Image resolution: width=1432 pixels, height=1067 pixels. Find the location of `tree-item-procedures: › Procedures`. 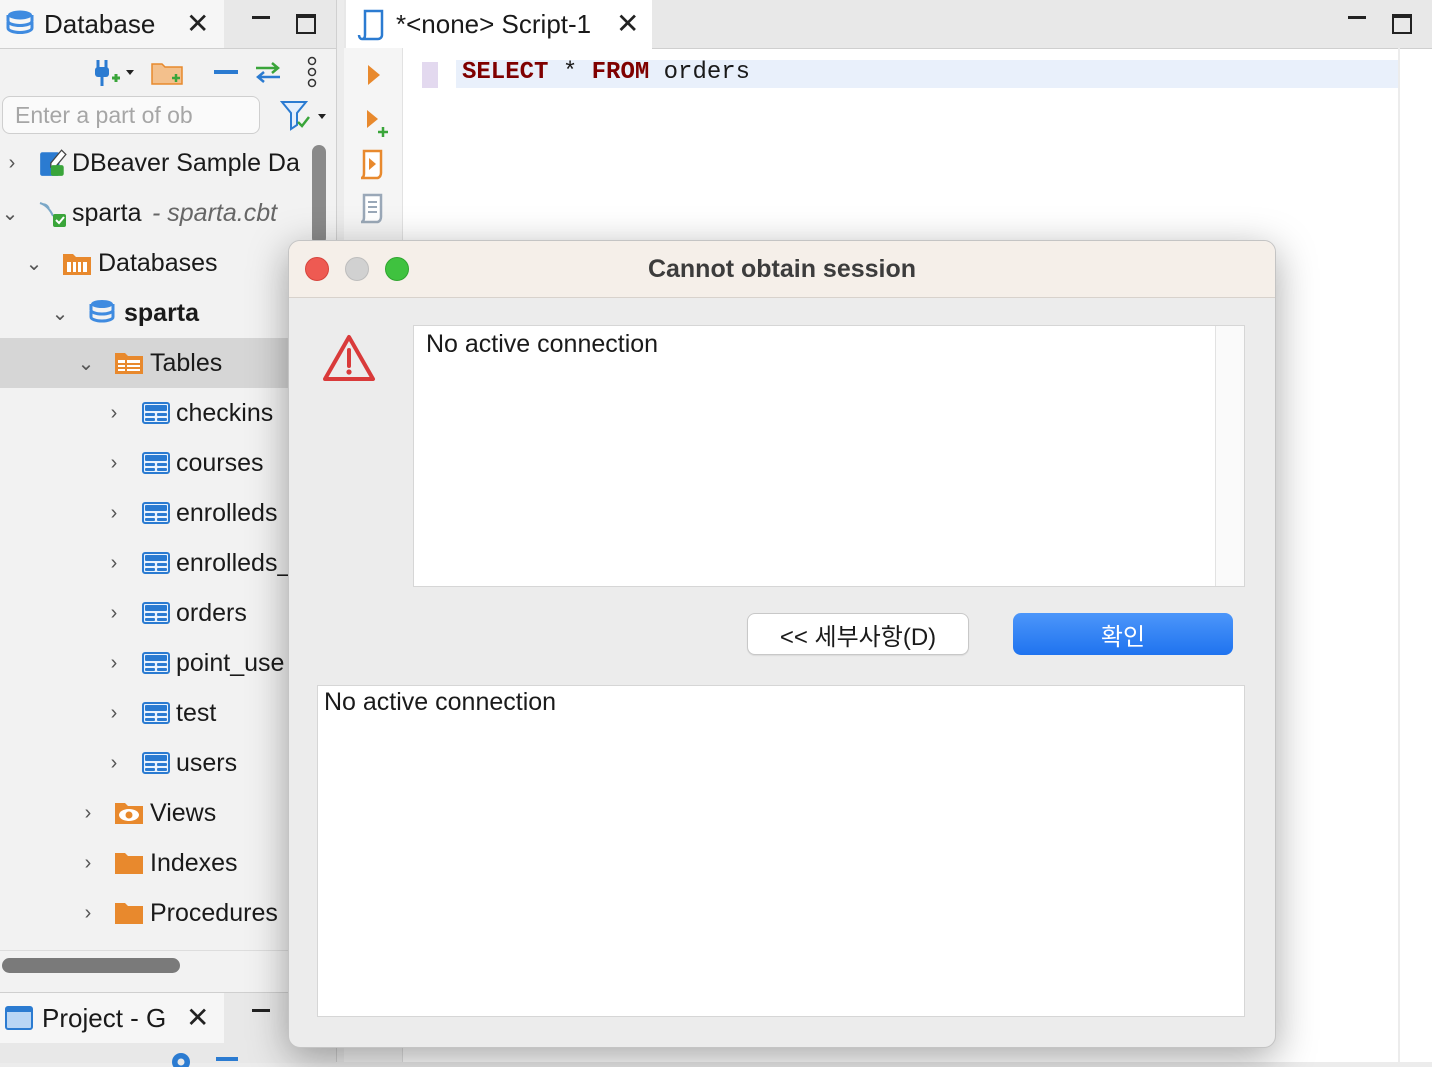

tree-item-procedures: › Procedures is located at coordinates (155, 913).